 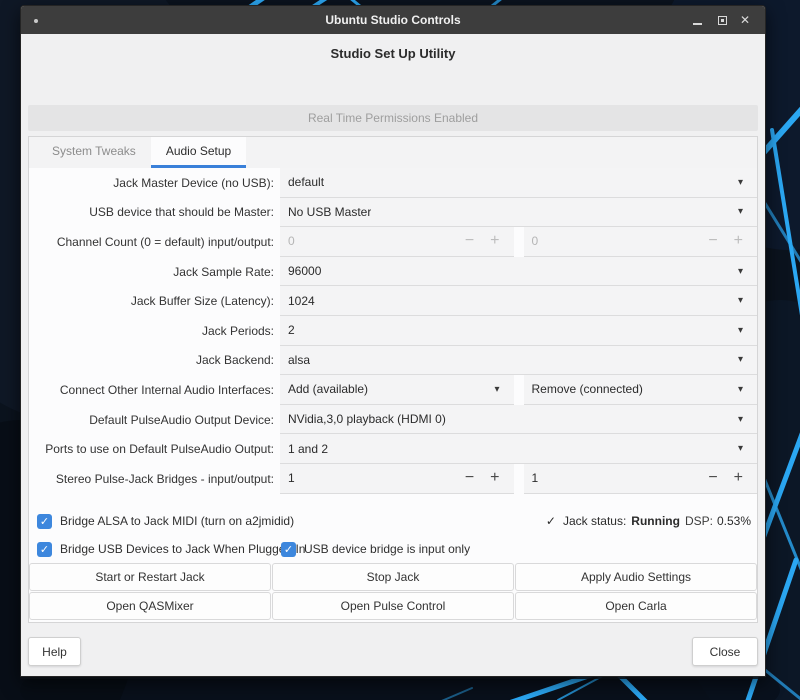 I want to click on pulseaudio-output-device-select: NVidia,3,0 playback (HDMI 0) ▾, so click(x=518, y=419).